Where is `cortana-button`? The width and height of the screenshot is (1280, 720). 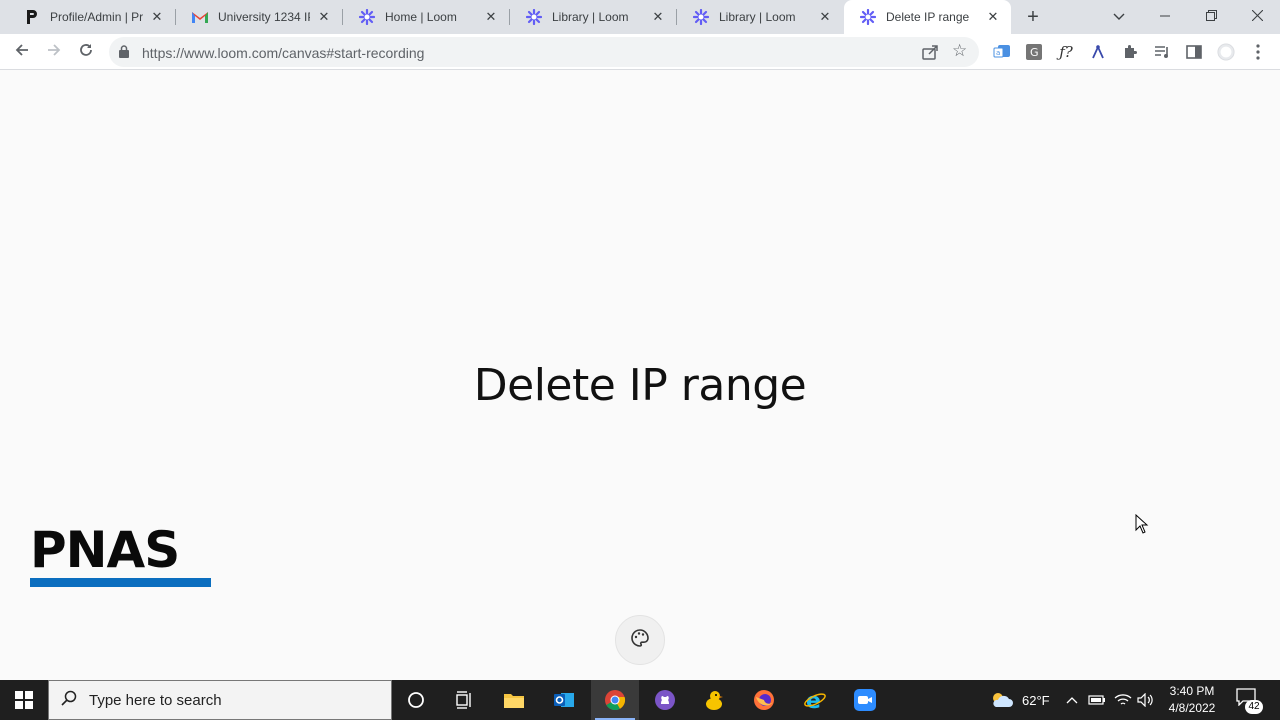
cortana-button is located at coordinates (416, 700).